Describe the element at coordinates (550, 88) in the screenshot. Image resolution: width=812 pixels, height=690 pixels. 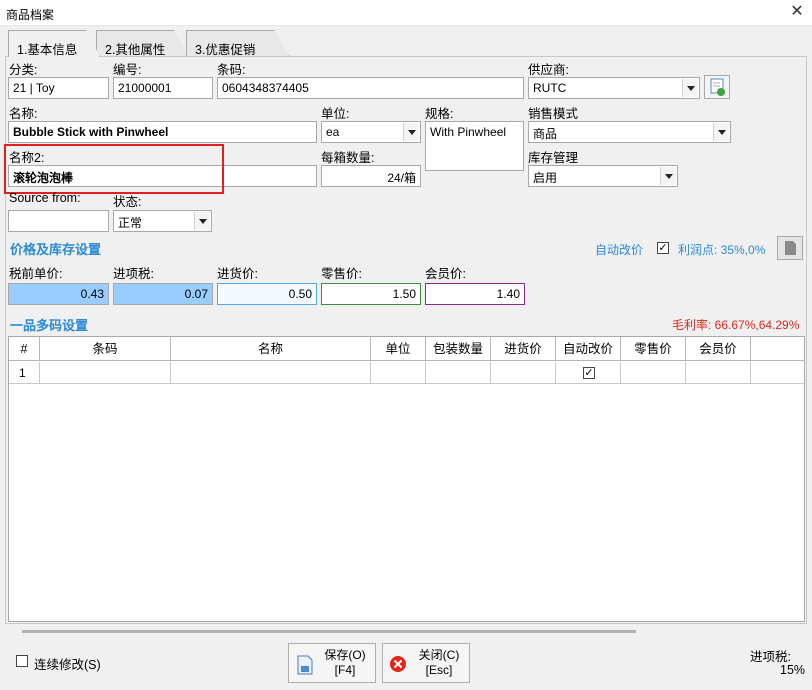
I see `supplier-value: RUTC` at that location.